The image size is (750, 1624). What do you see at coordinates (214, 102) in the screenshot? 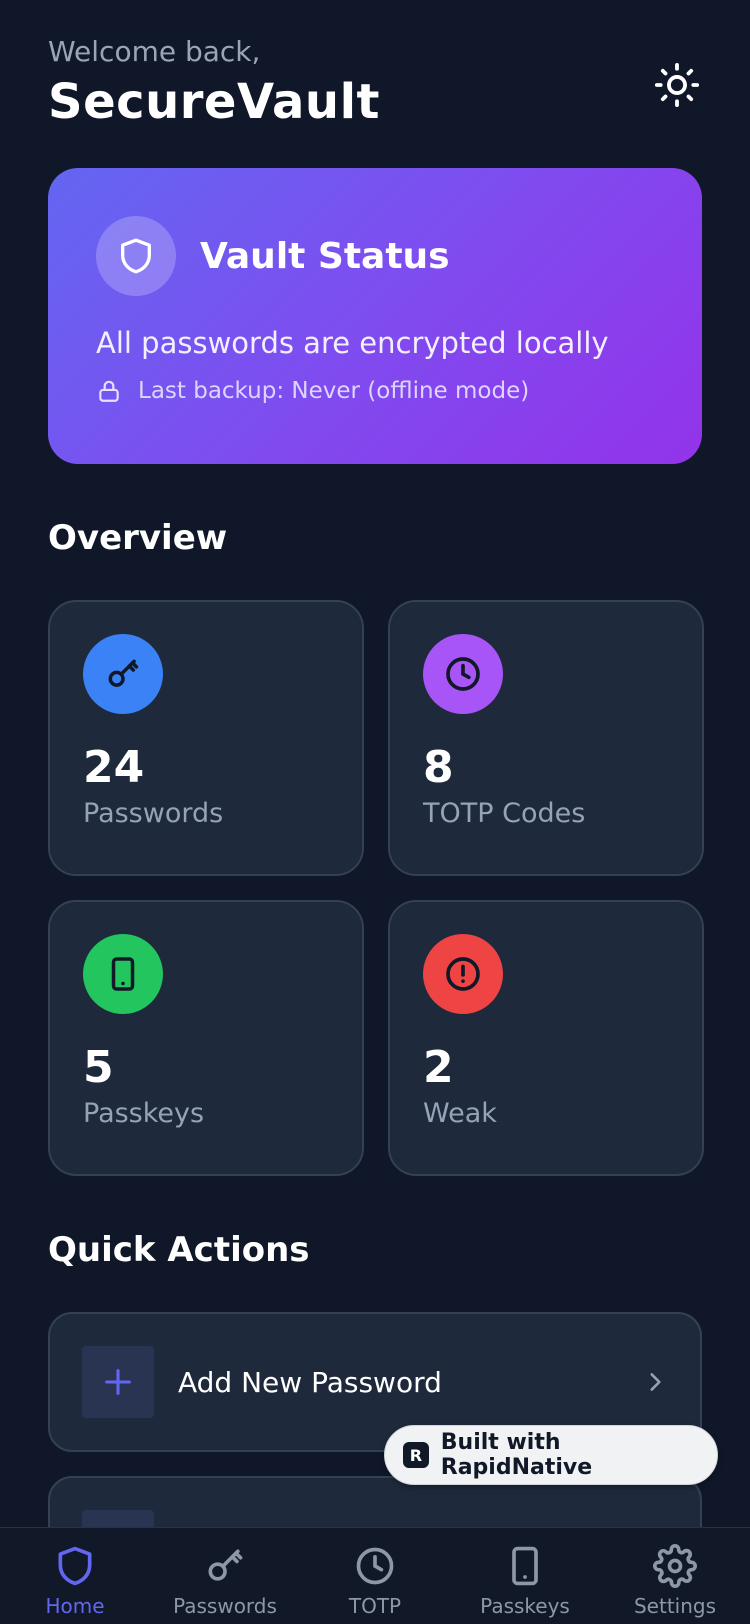
I see `app-title: SecureVault` at bounding box center [214, 102].